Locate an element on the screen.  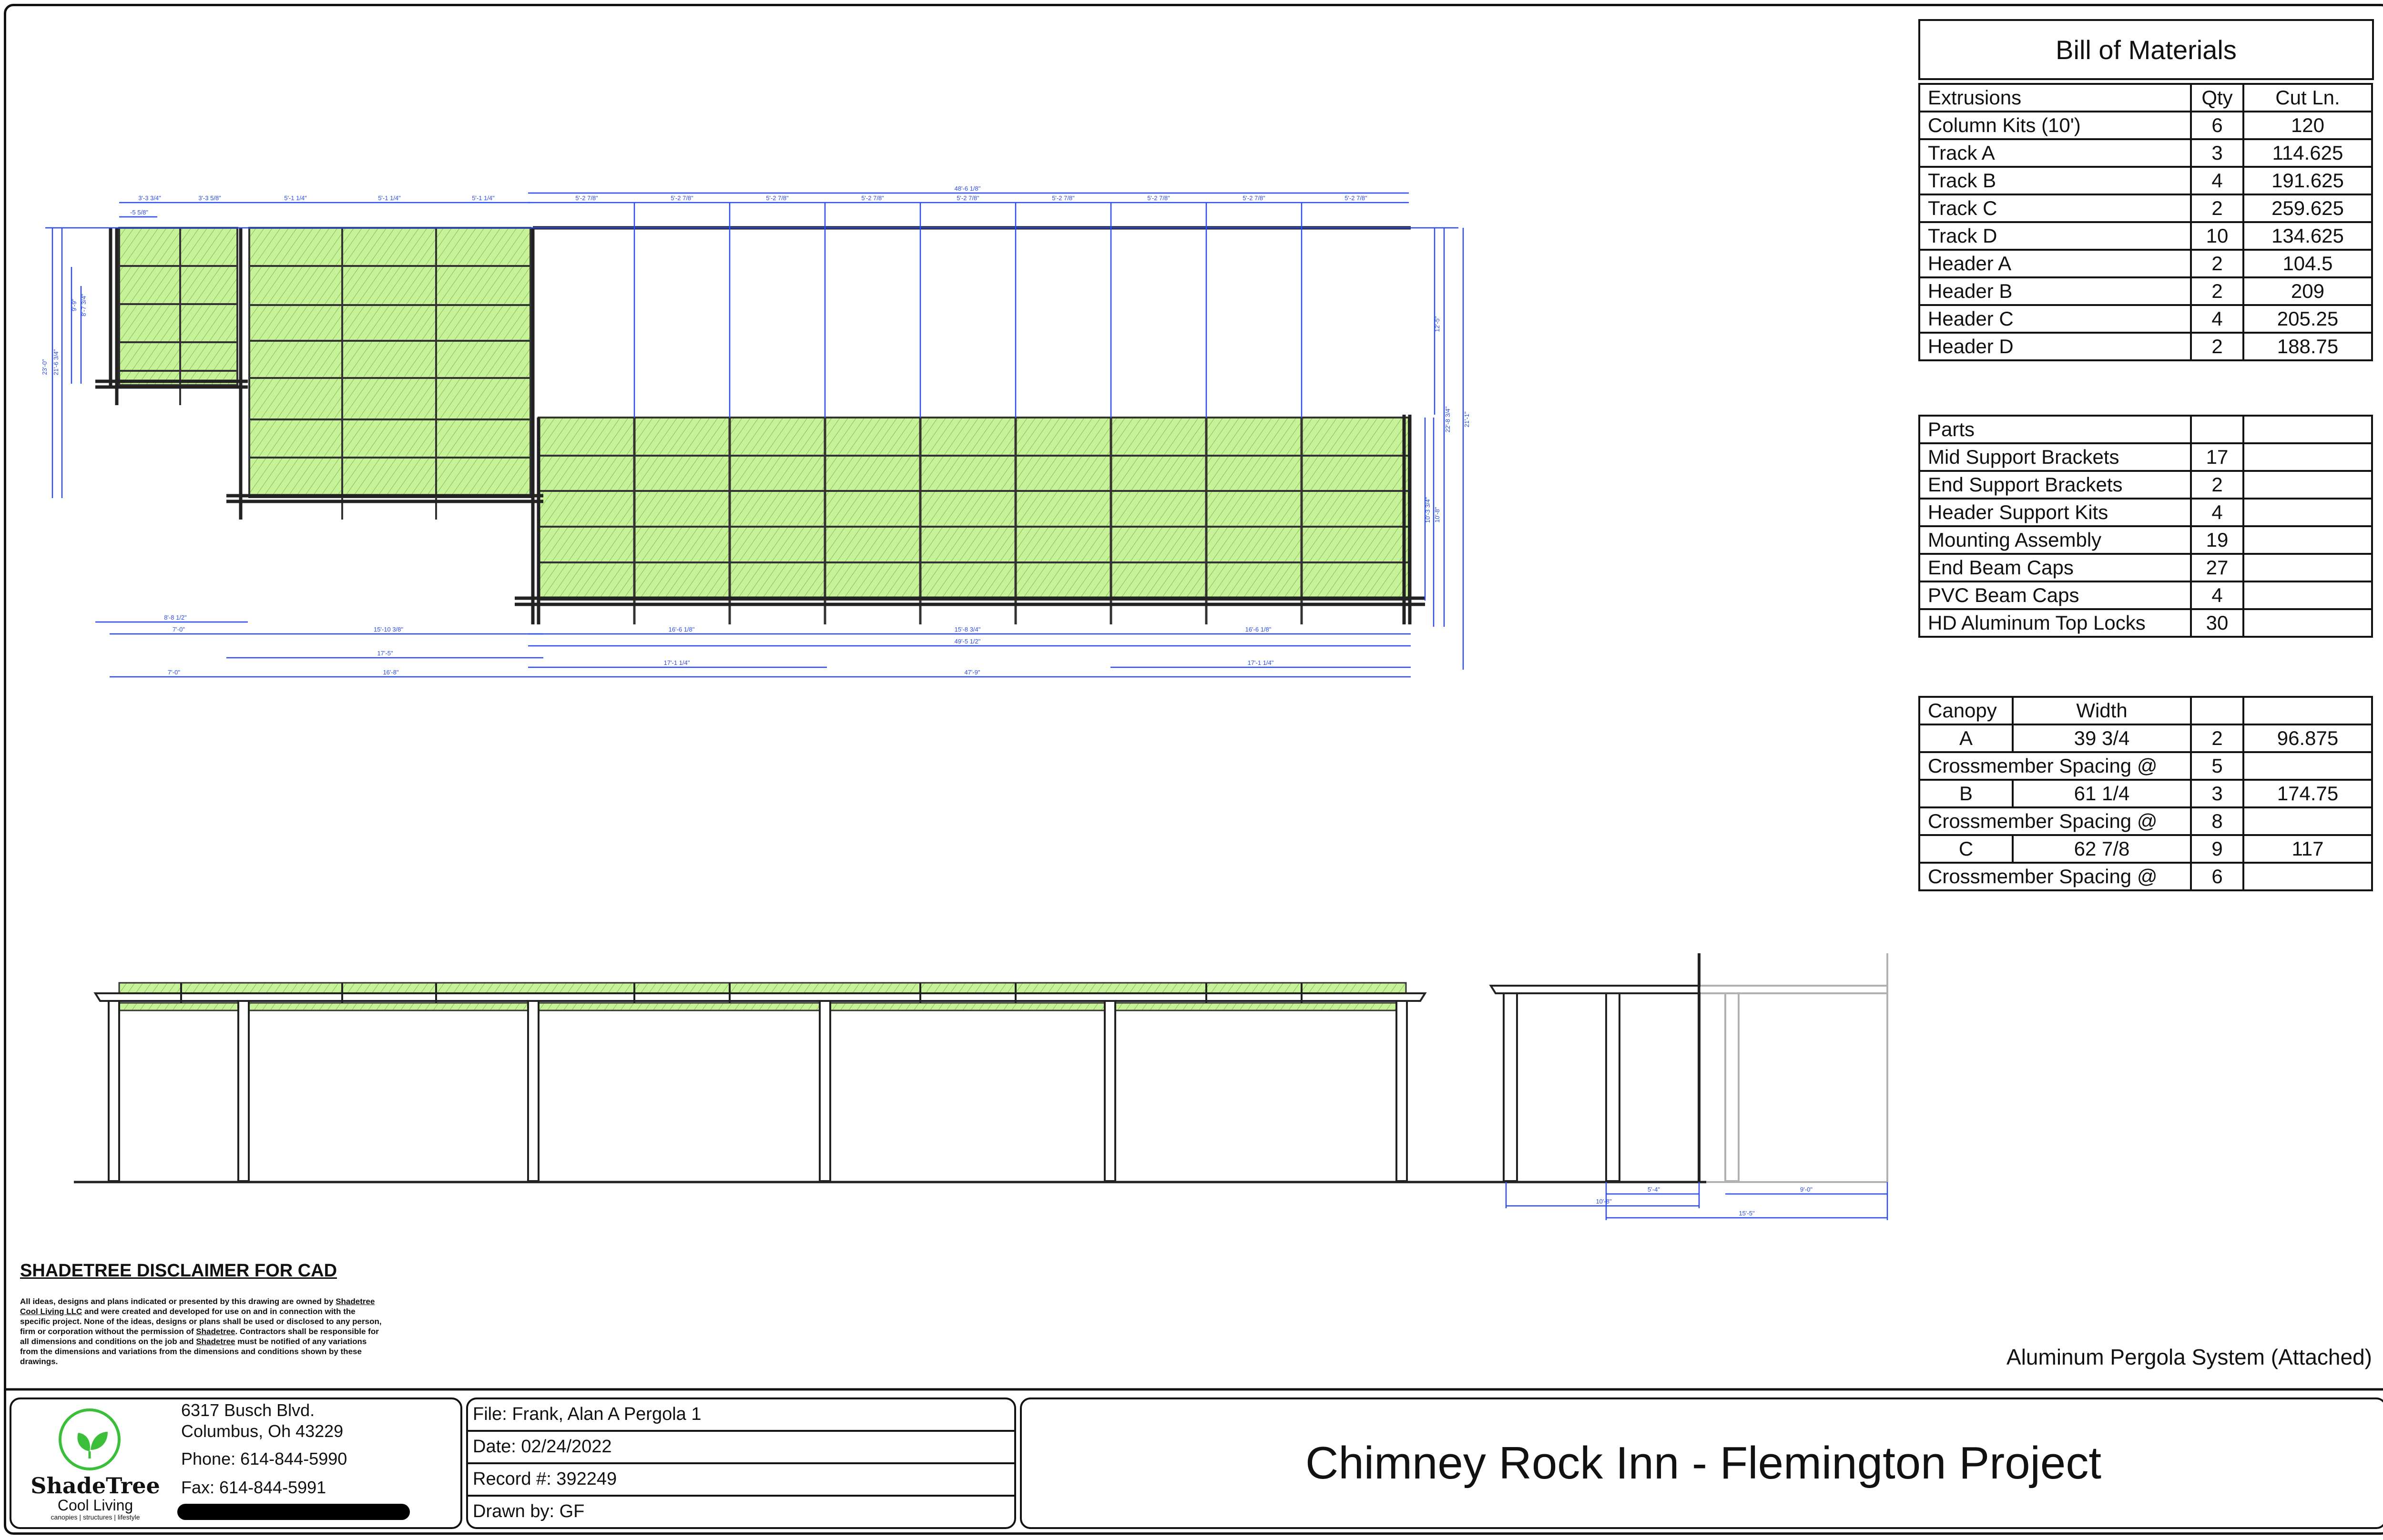
dim-left-1: 9'-9" is located at coordinates (74, 305).